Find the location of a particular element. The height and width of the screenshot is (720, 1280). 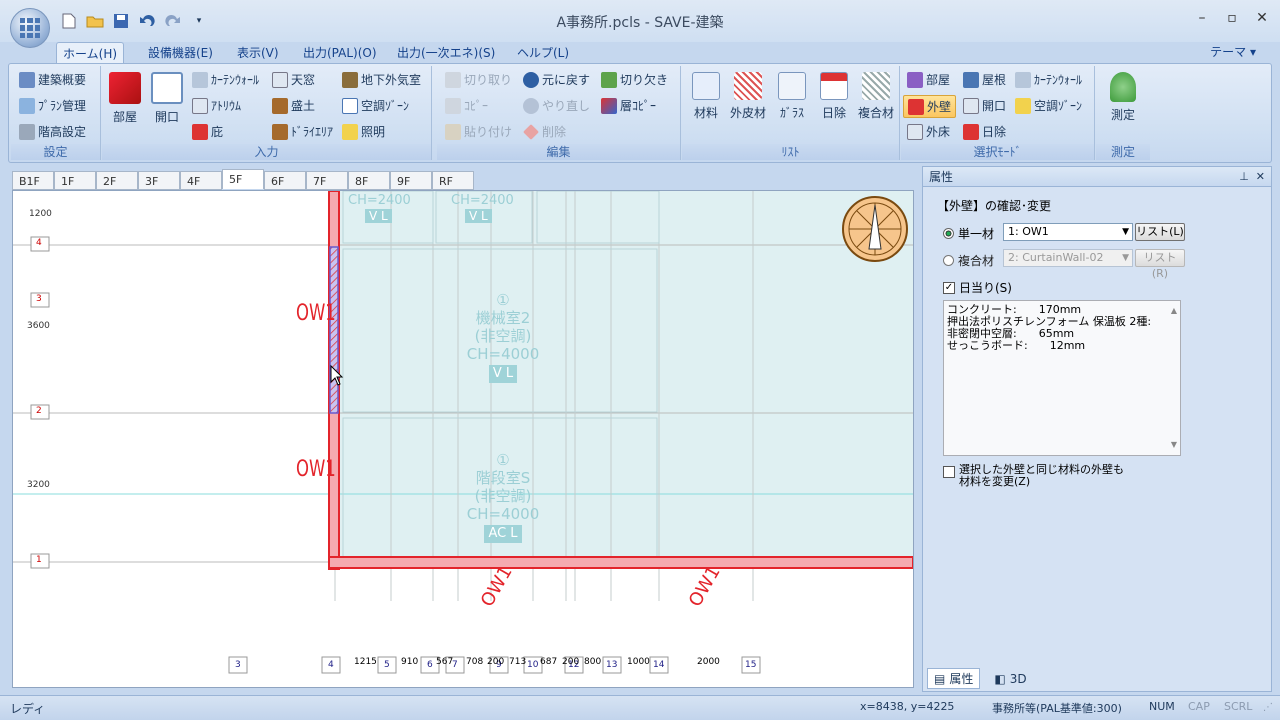

panel-controls: ⊥ ✕ is located at coordinates (1252, 177).